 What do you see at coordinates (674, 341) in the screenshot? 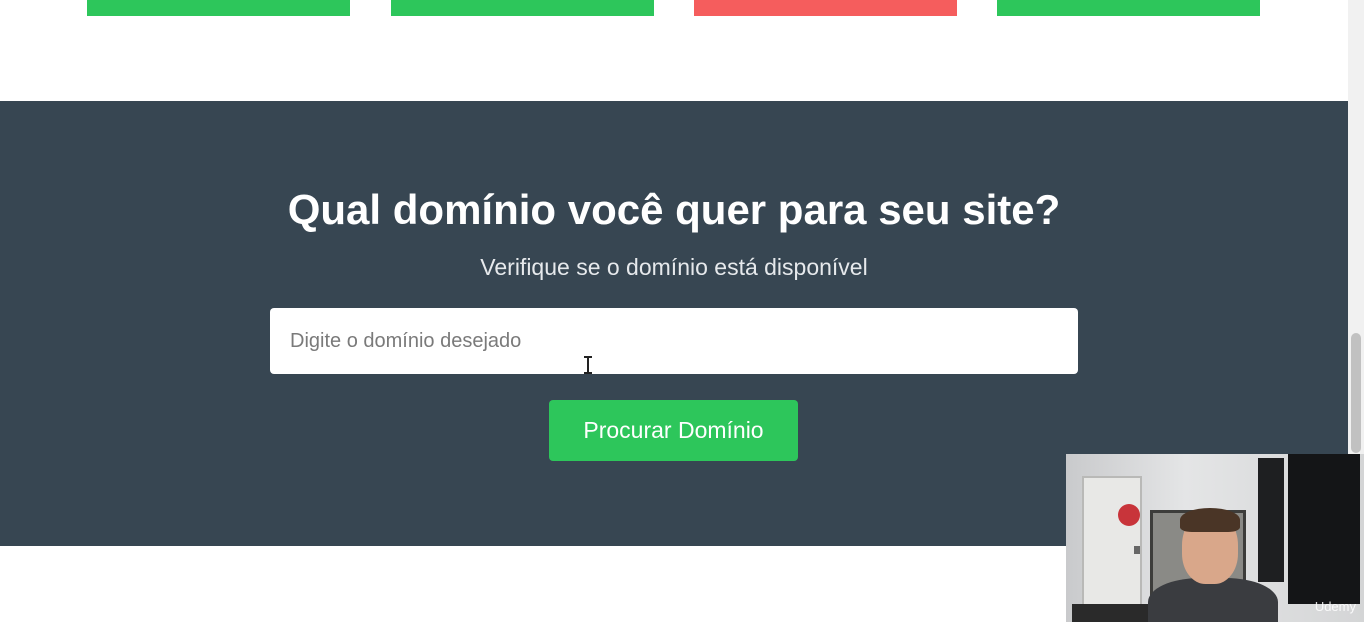
I see `domain-search-input` at bounding box center [674, 341].